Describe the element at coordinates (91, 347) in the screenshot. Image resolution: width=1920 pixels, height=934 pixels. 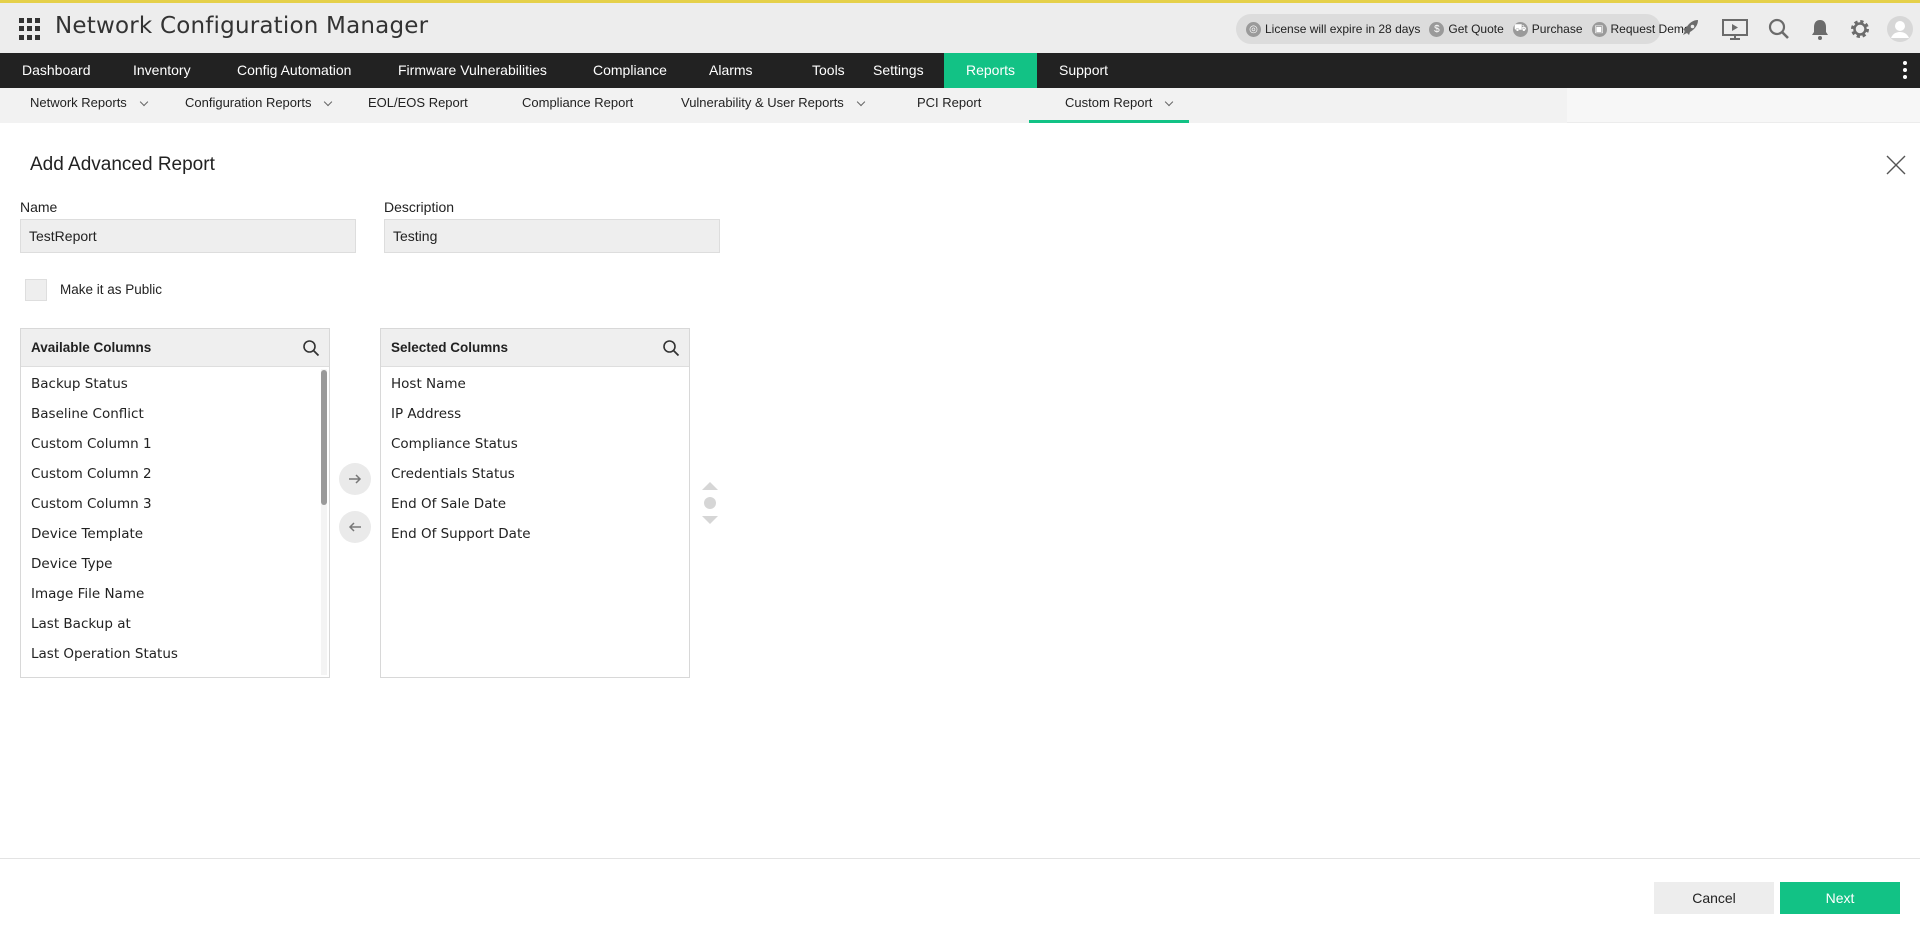
I see `available-columns-title: Available Columns` at that location.